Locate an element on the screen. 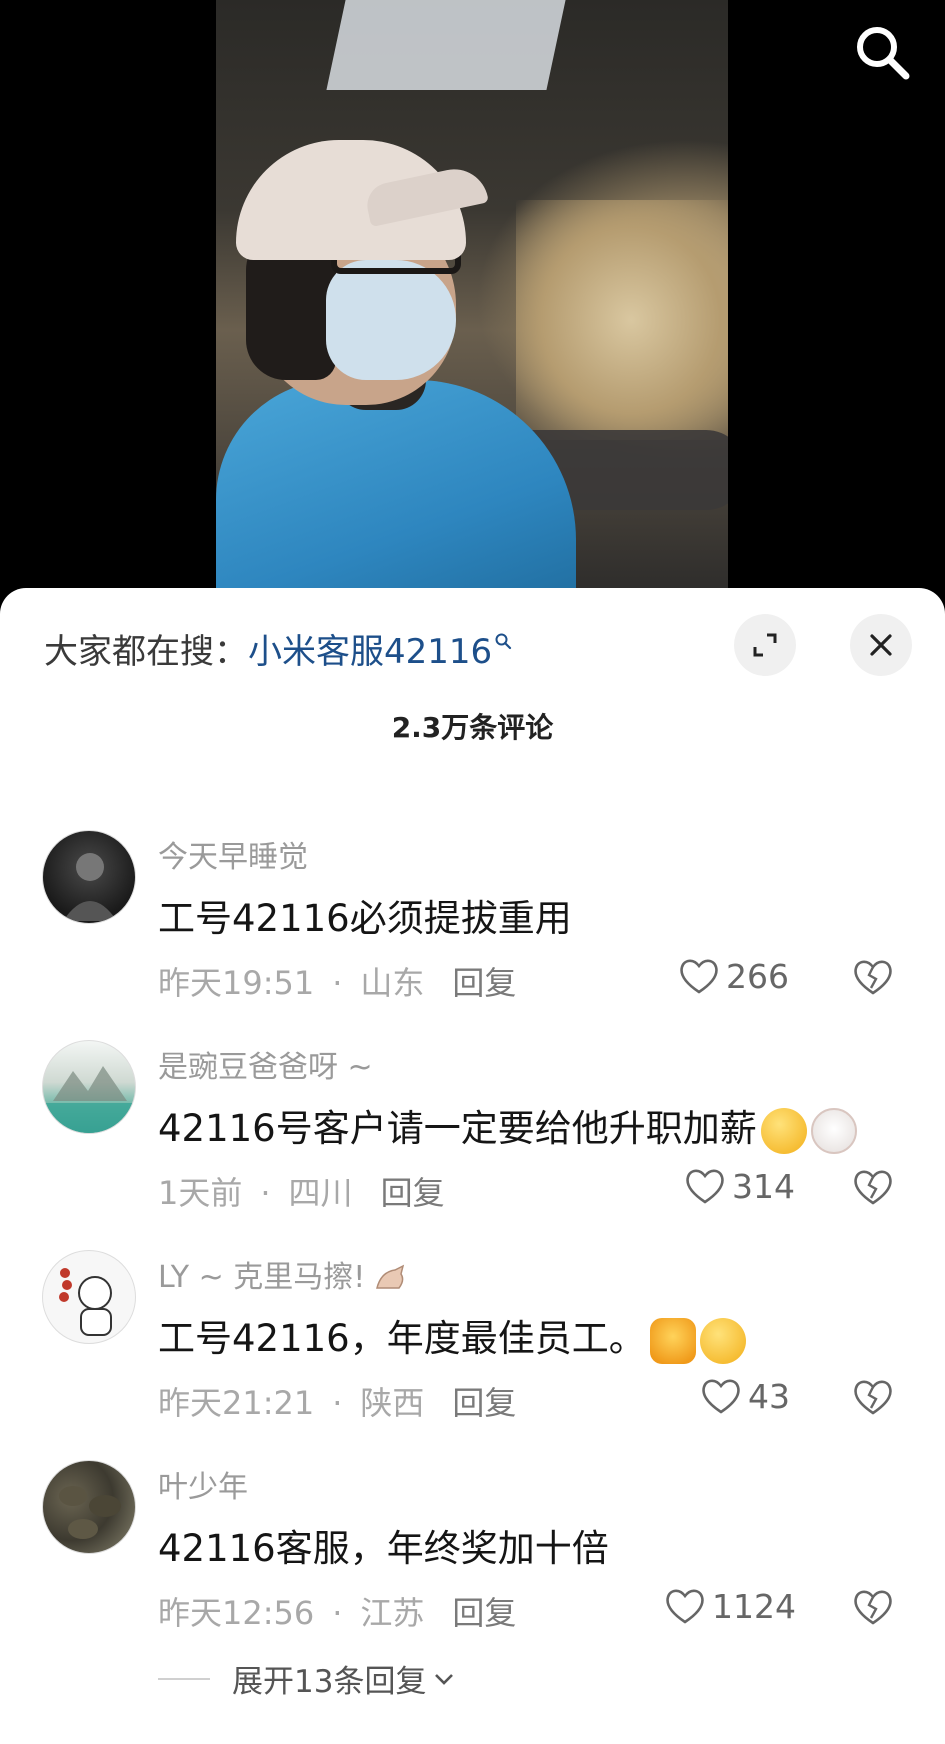  comment-meta: 1天前 · 四川 回复 is located at coordinates (301, 1191).